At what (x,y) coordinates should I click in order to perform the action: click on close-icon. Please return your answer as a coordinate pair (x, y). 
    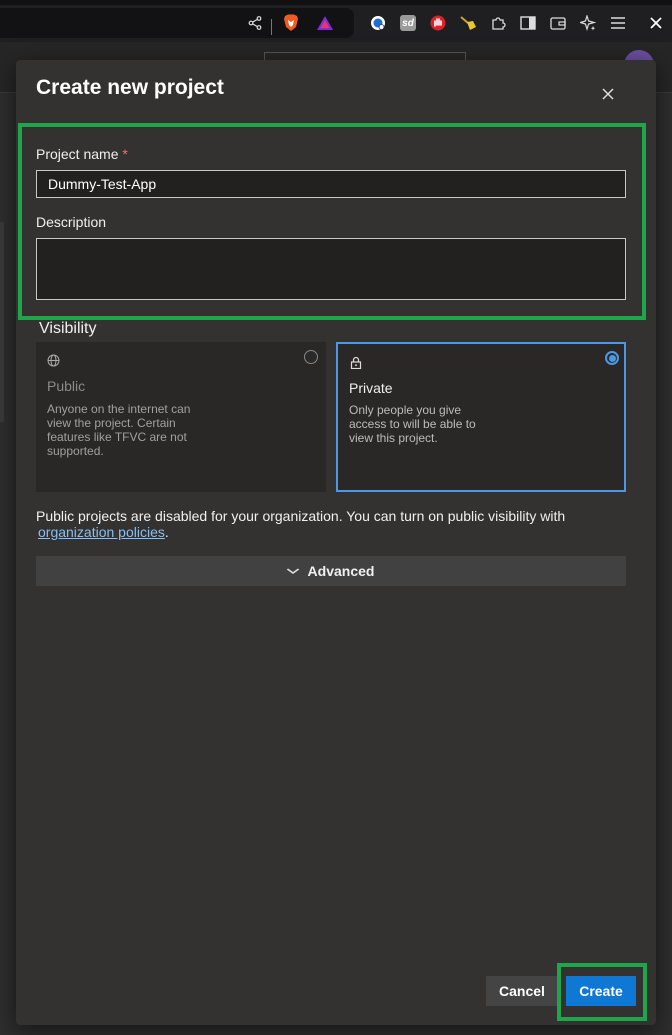
    Looking at the image, I should click on (608, 94).